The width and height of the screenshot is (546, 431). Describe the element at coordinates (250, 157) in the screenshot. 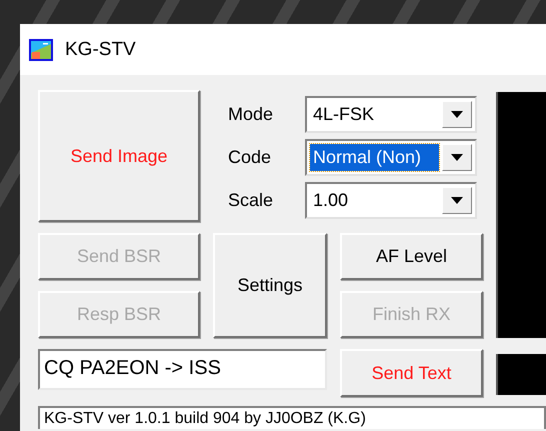

I see `field-label: Code` at that location.